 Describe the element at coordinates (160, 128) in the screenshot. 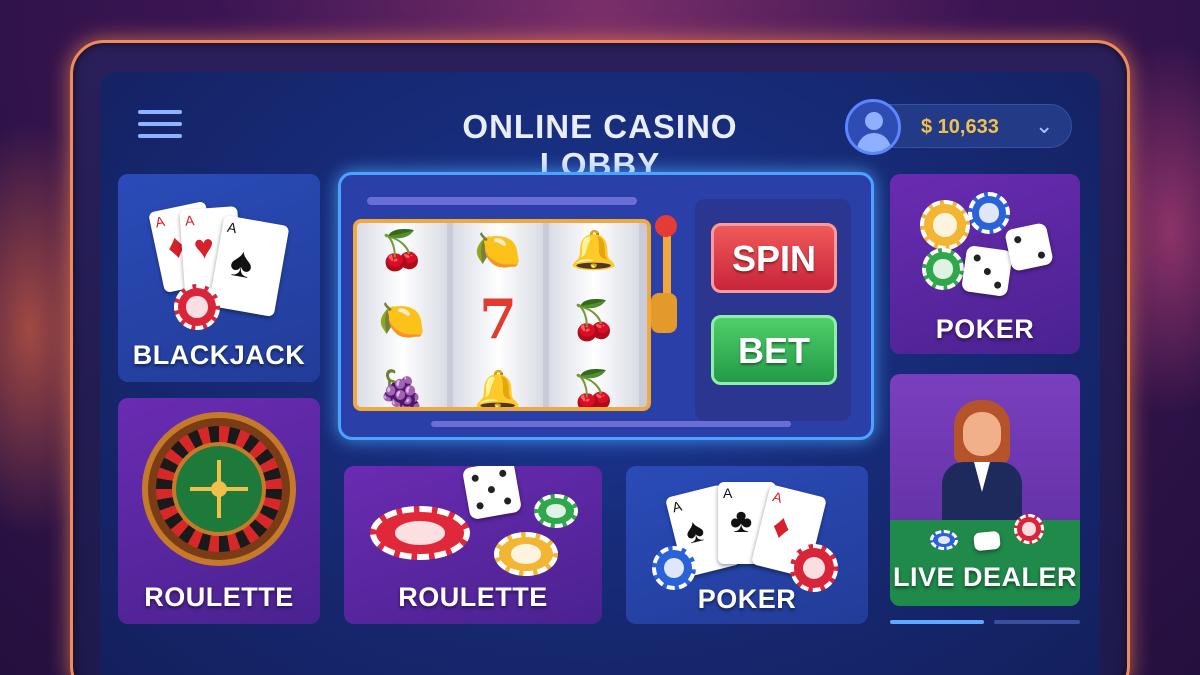

I see `menu-icon` at that location.